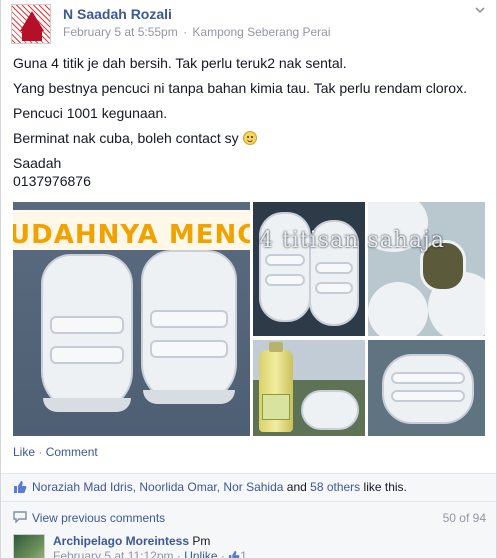  I want to click on comment-meta: February 5 at 11:12pm · Unlike · 1, so click(150, 554).